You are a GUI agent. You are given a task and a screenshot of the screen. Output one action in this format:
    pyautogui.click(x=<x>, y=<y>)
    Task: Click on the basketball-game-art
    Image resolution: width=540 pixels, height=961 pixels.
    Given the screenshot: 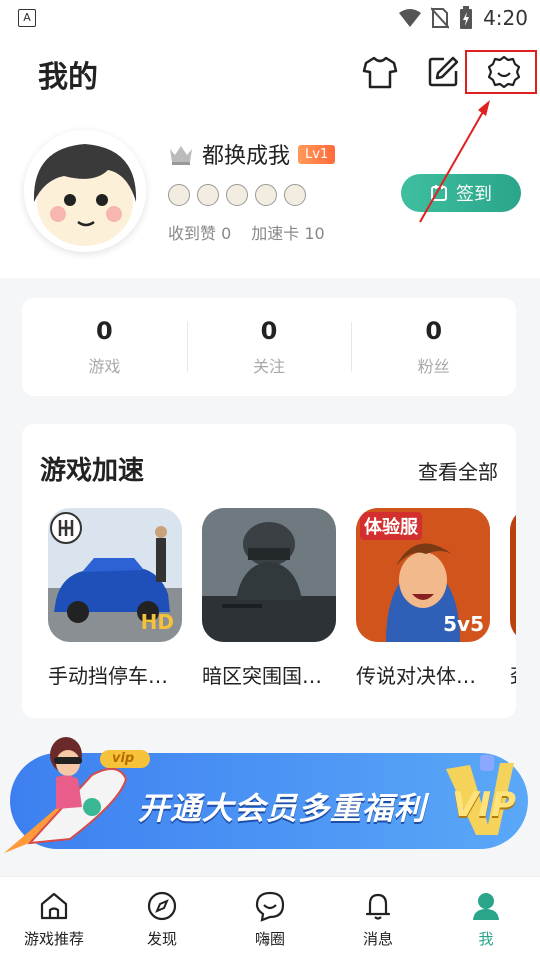 What is the action you would take?
    pyautogui.click(x=513, y=575)
    